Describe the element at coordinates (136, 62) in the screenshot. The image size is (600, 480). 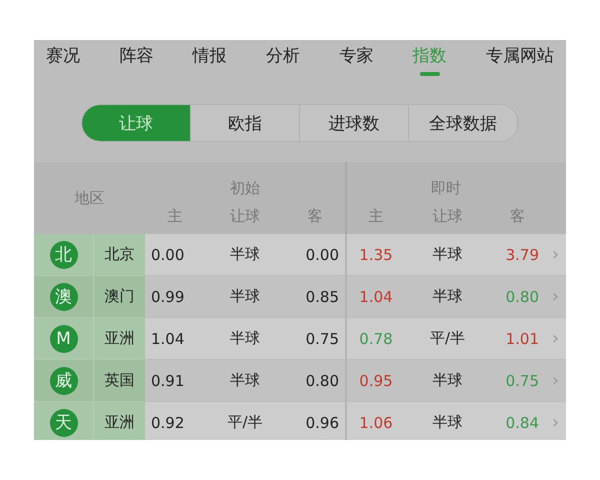
I see `tab: 阵容` at that location.